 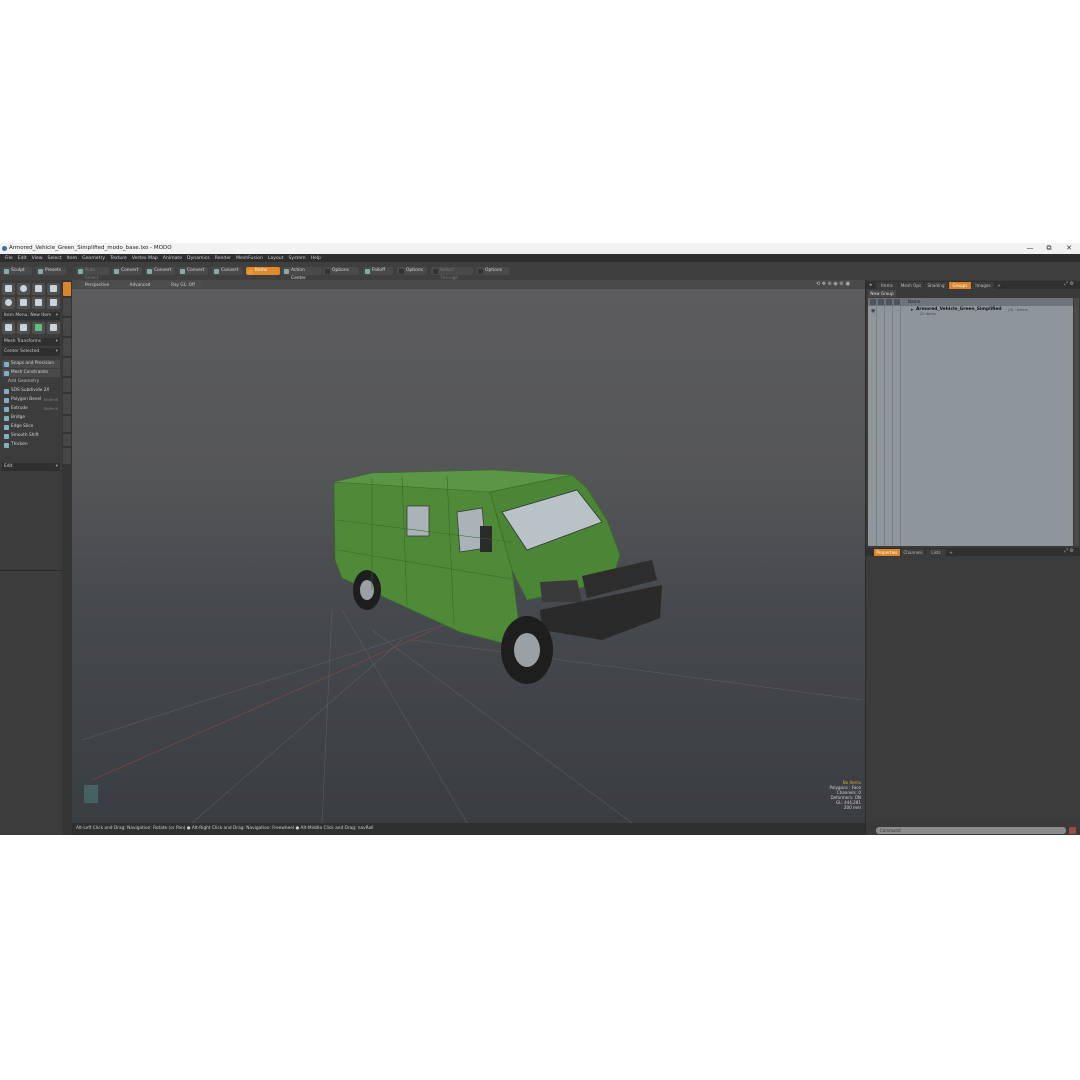 What do you see at coordinates (1049, 248) in the screenshot?
I see `restore-button: ⧉` at bounding box center [1049, 248].